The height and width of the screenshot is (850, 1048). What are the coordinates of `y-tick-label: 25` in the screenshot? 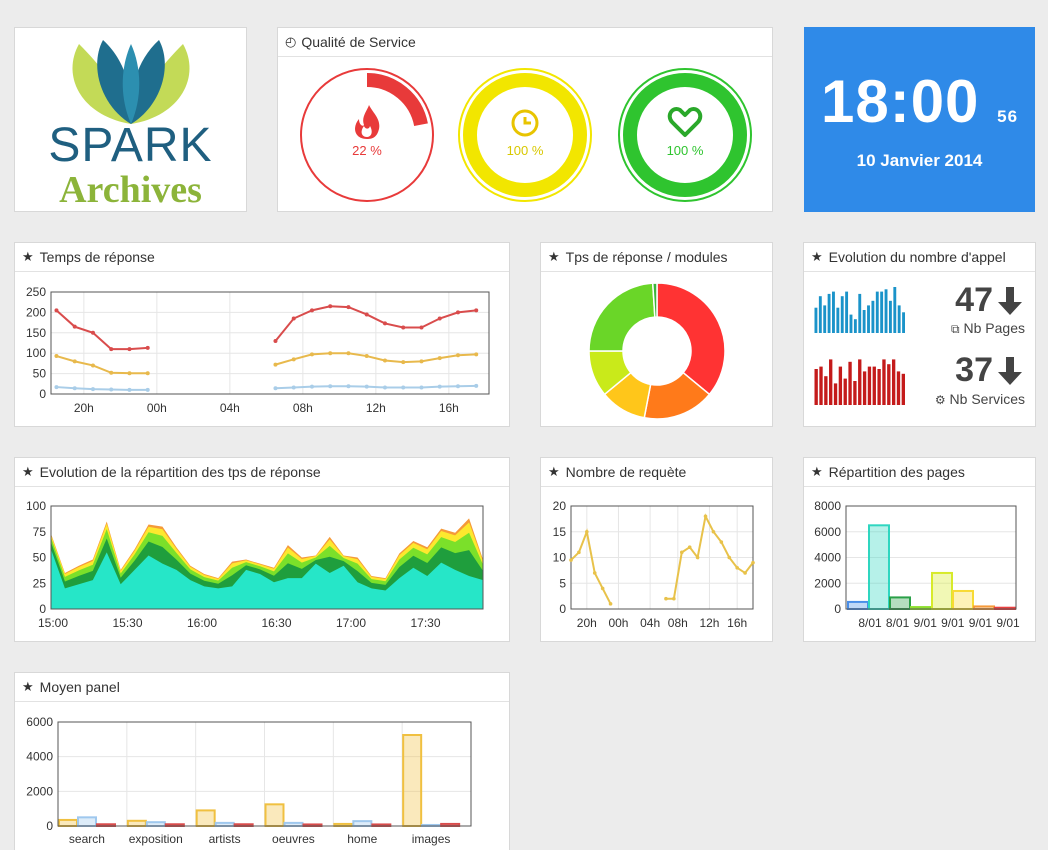 It's located at (40, 583).